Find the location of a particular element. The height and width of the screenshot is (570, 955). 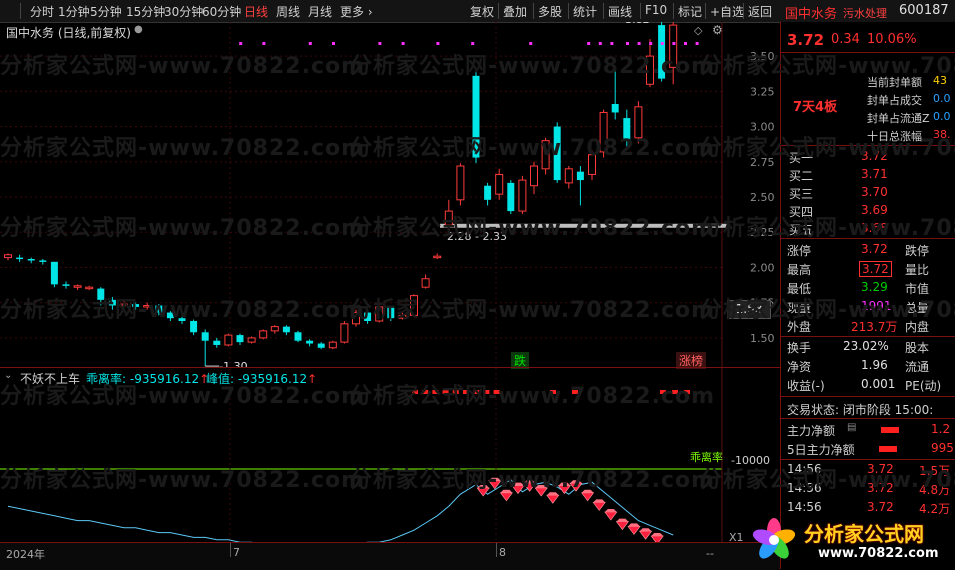

axis-month-7: 7 is located at coordinates (236, 552).